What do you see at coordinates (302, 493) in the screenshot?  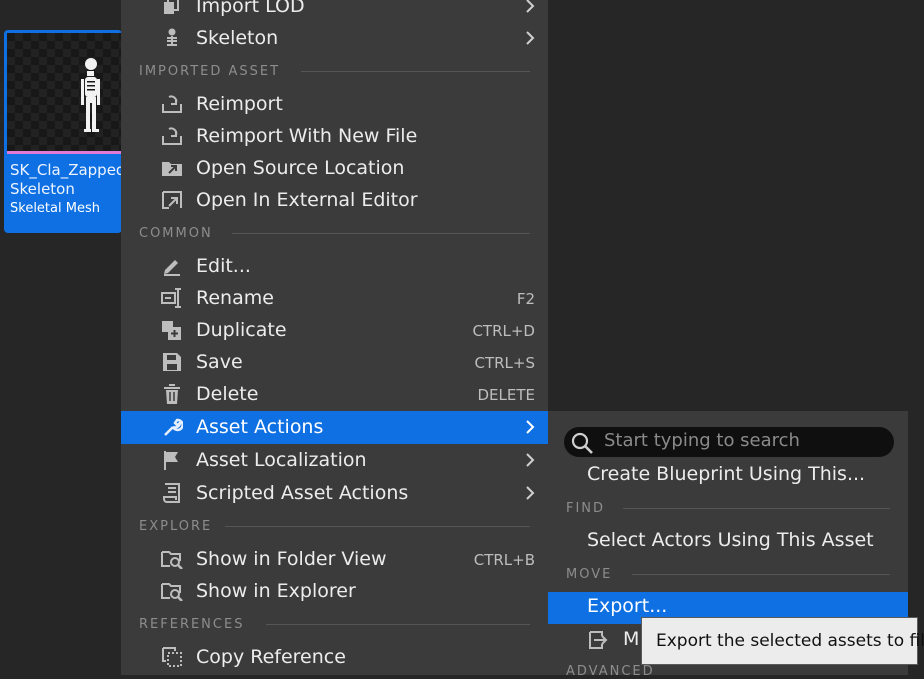 I see `menu-item-label: Scripted Asset Actions` at bounding box center [302, 493].